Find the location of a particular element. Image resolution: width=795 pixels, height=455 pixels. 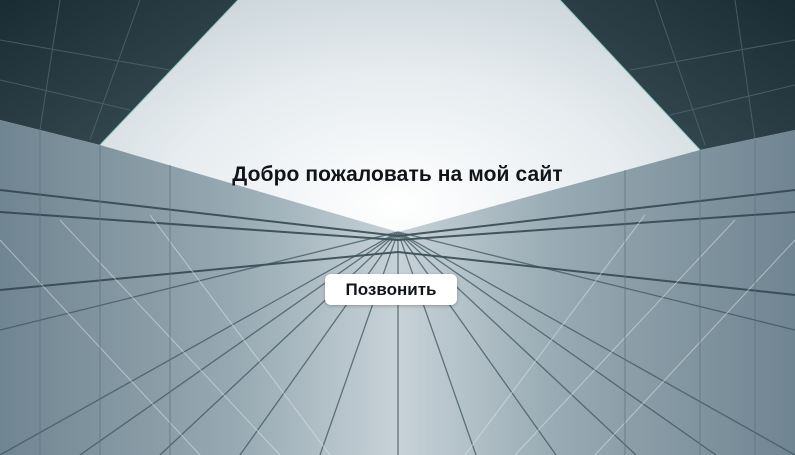

welcome-heading: Добро пожаловать на мой сайт is located at coordinates (397, 174).